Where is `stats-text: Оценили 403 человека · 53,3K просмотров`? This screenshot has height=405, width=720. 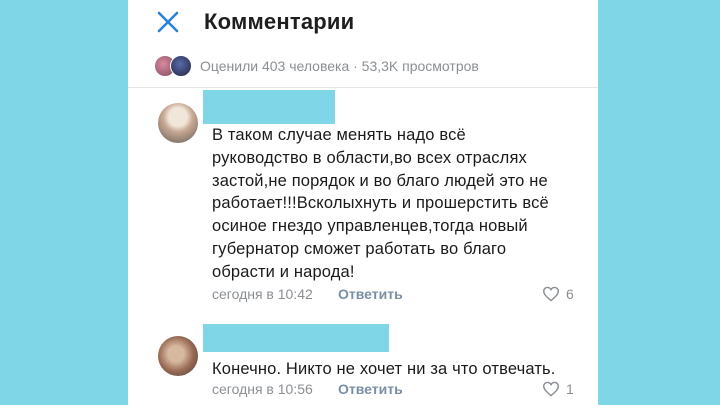
stats-text: Оценили 403 человека · 53,3K просмотров is located at coordinates (339, 66).